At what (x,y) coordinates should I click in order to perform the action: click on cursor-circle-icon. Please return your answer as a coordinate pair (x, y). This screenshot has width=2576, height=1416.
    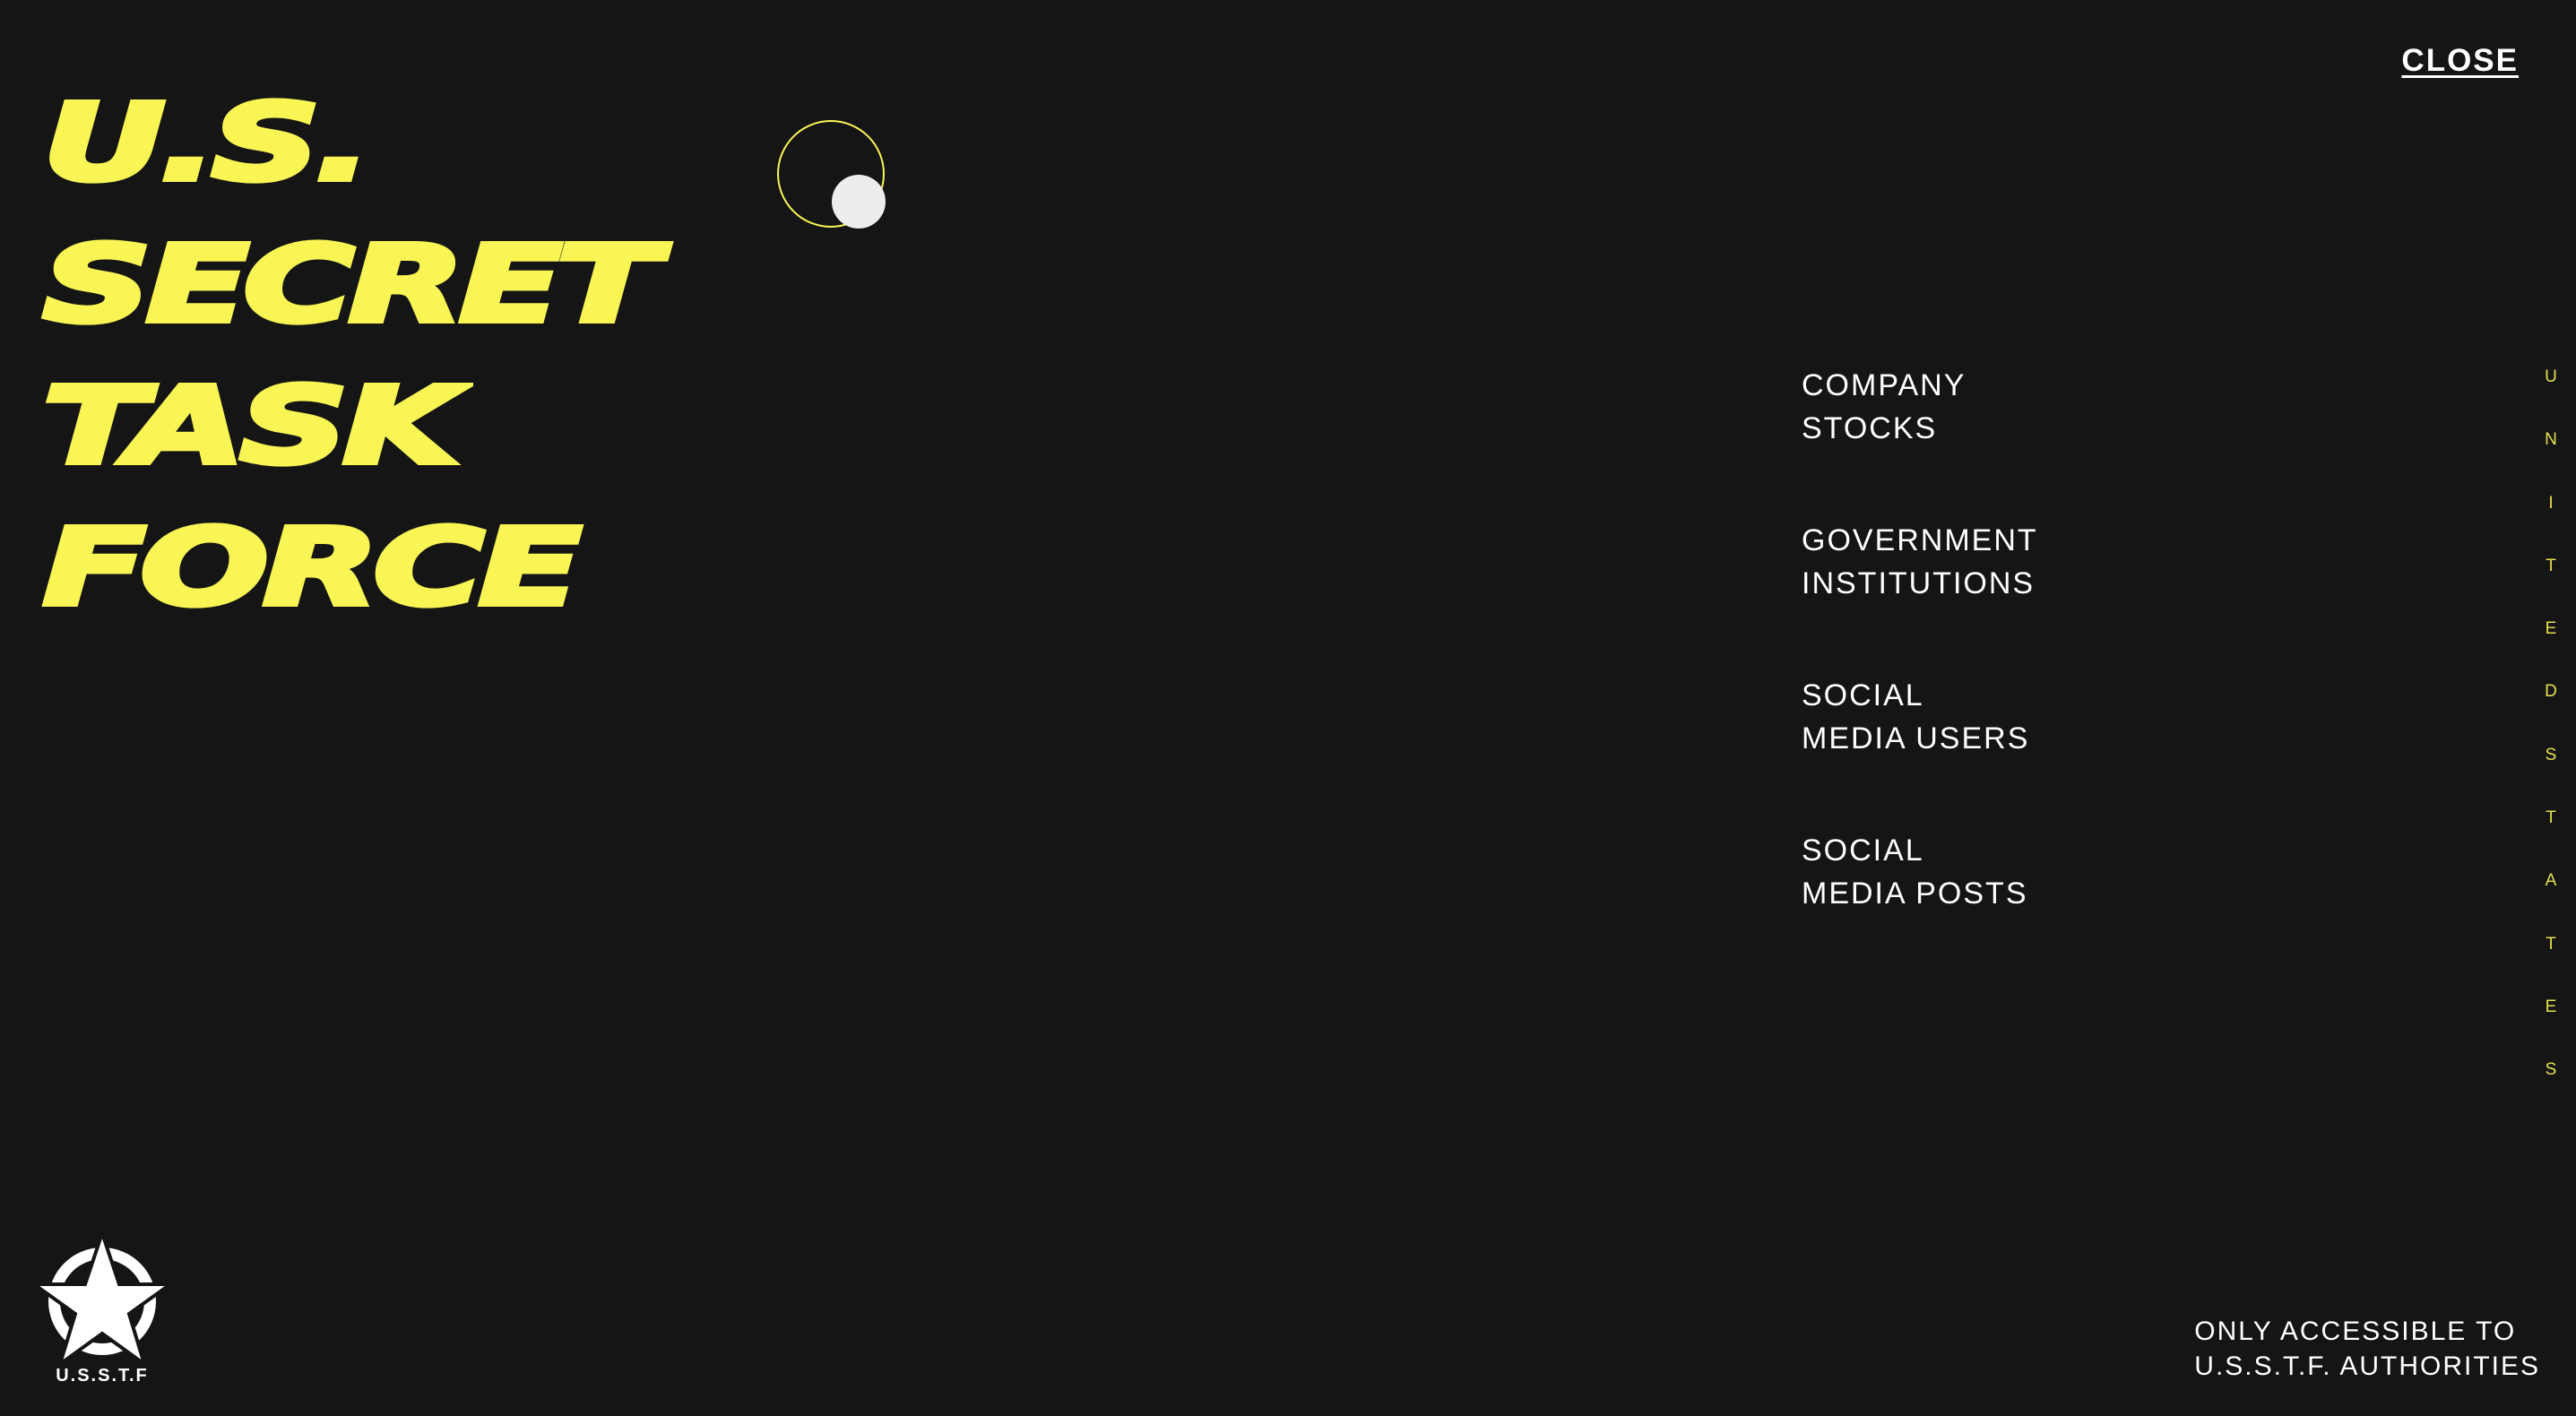
    Looking at the image, I should click on (831, 174).